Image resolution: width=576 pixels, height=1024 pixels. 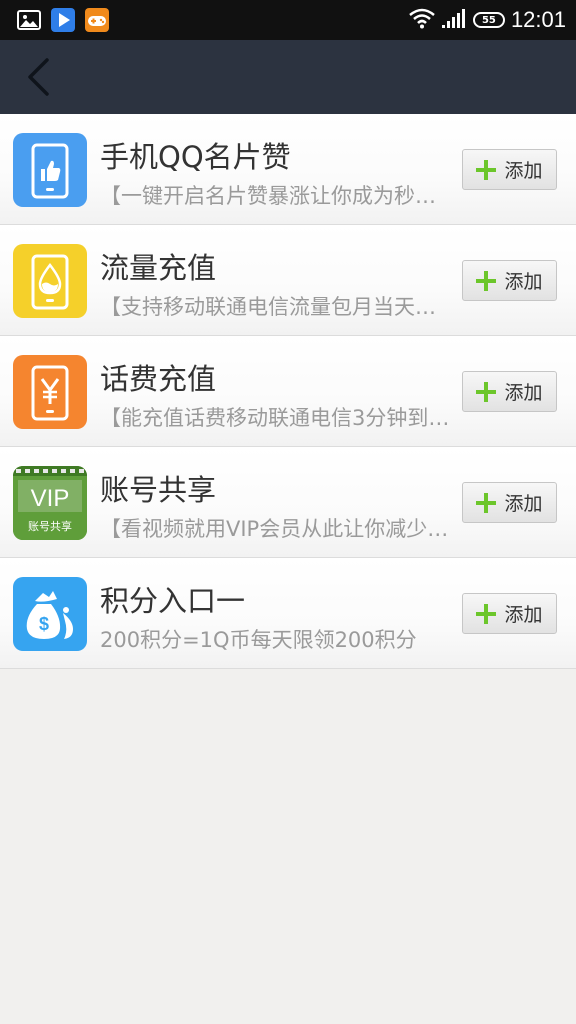 I want to click on title-bar, so click(x=288, y=77).